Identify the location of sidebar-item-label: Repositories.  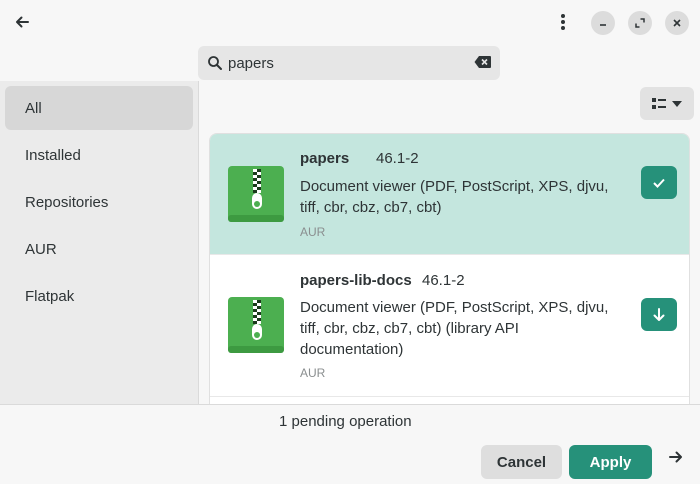
(67, 202).